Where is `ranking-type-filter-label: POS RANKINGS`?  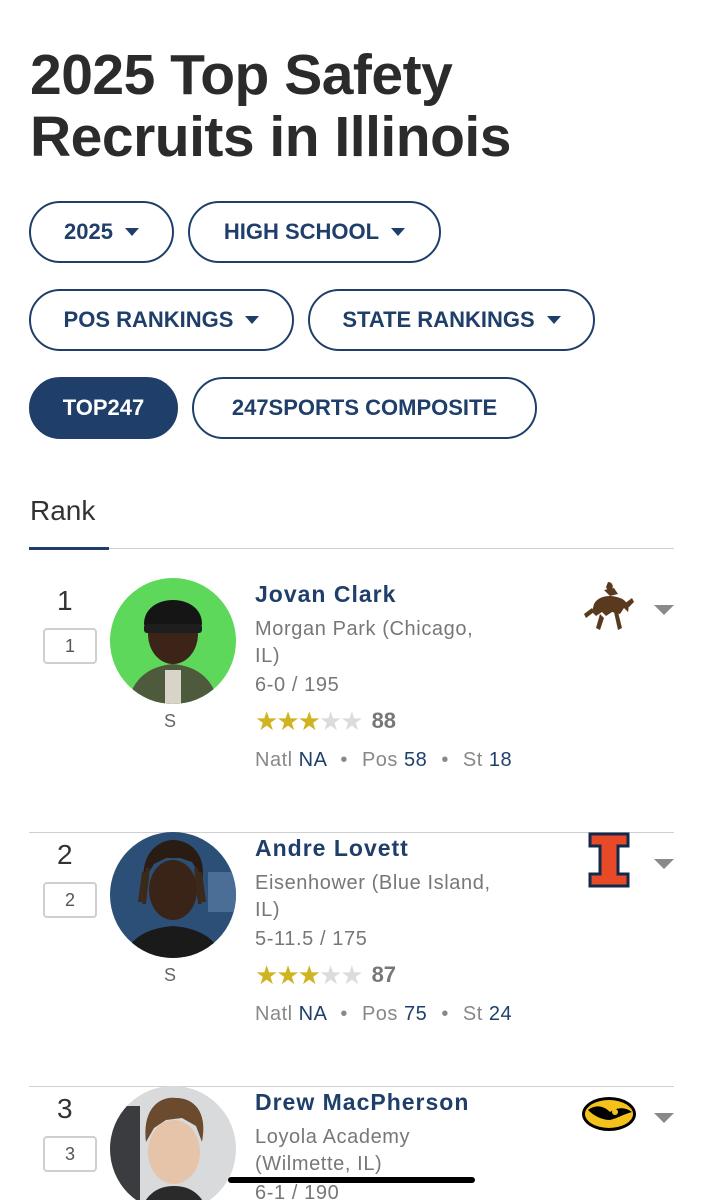
ranking-type-filter-label: POS RANKINGS is located at coordinates (148, 319).